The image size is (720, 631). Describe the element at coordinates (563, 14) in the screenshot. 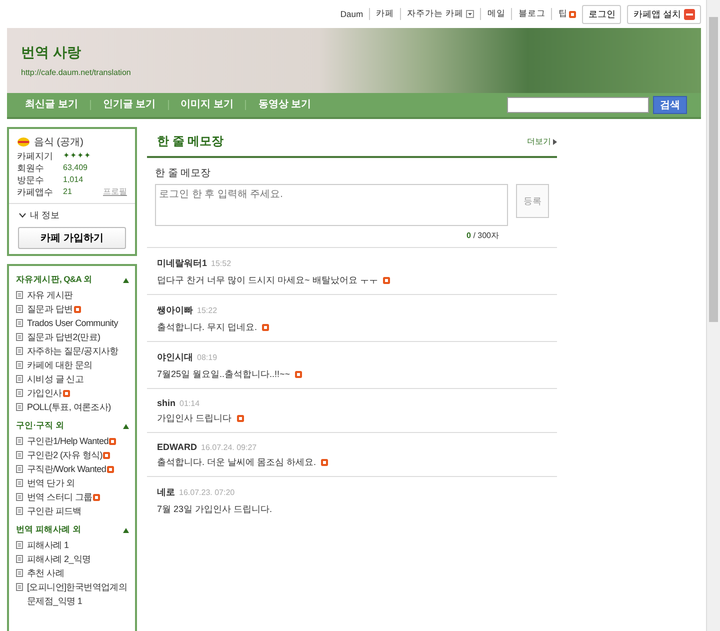

I see `top-link: 팁` at that location.